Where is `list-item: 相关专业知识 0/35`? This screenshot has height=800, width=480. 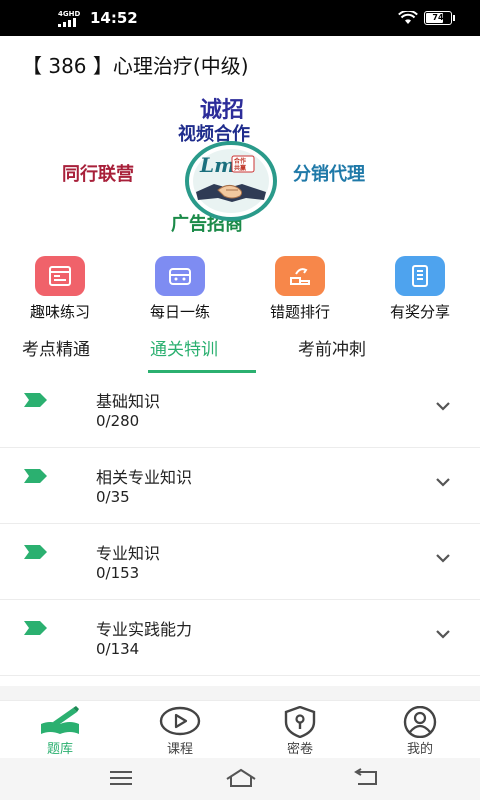
list-item: 相关专业知识 0/35 is located at coordinates (240, 486).